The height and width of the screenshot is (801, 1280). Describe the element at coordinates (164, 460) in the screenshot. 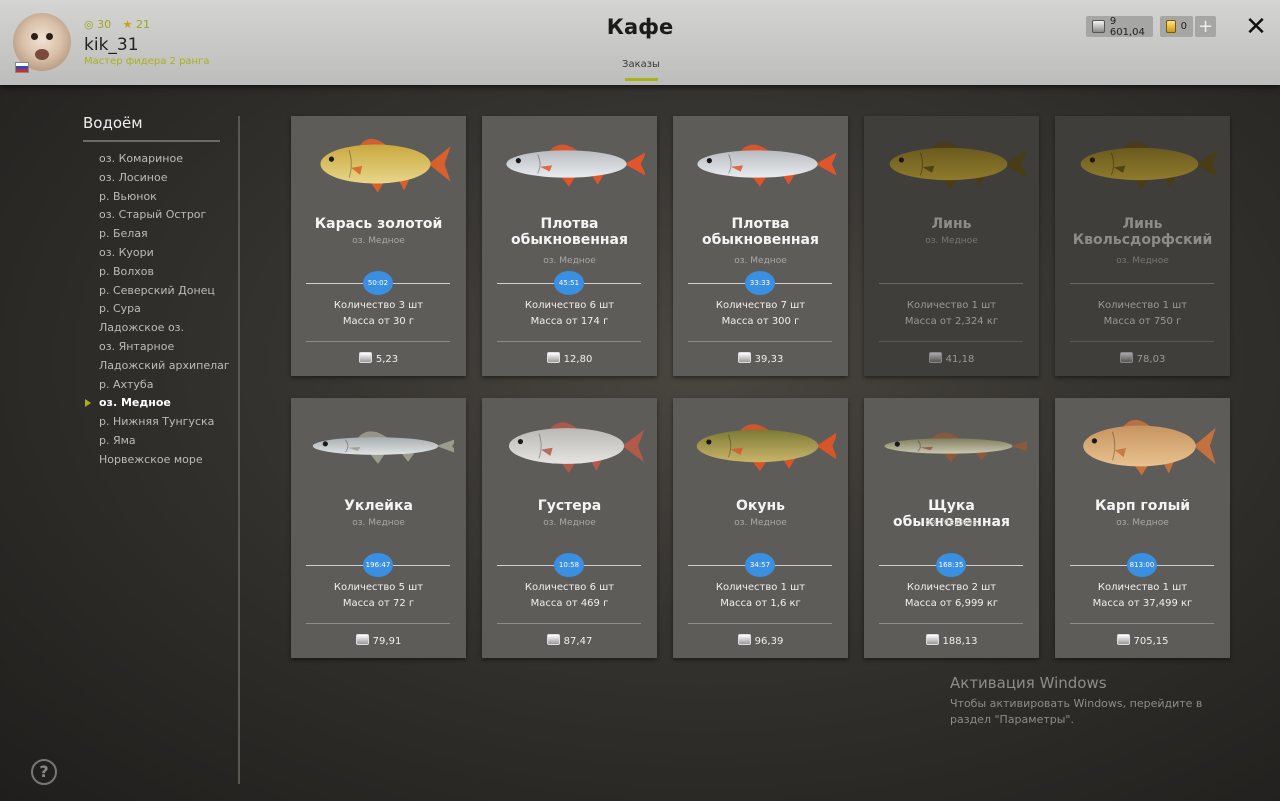

I see `sidebar-item: Норвежское море` at that location.